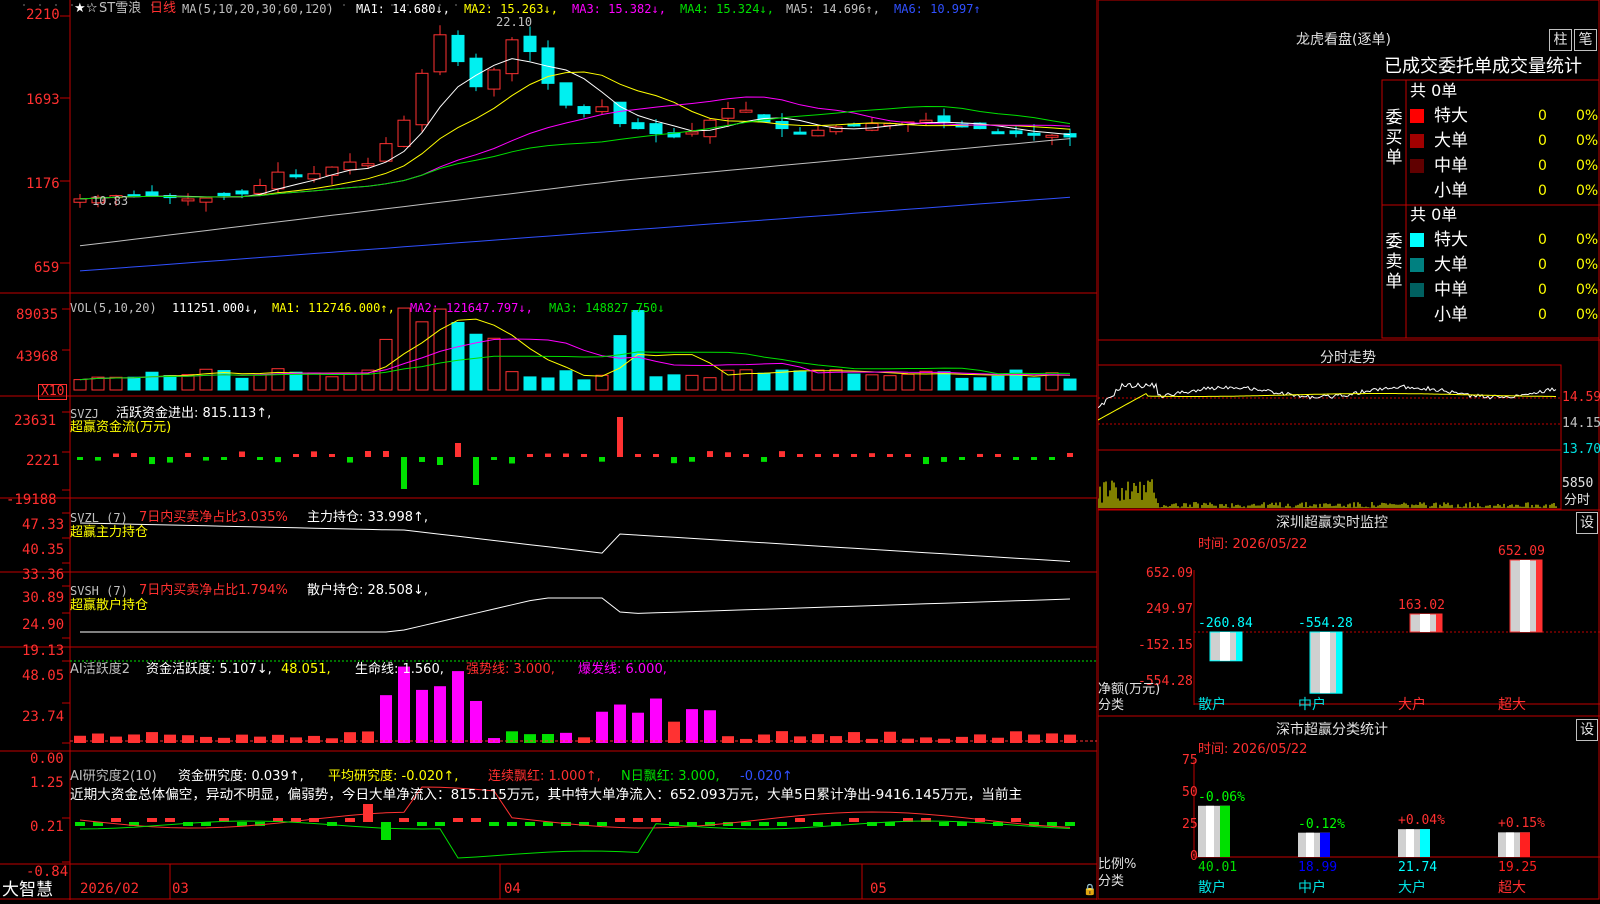 The height and width of the screenshot is (904, 1600). What do you see at coordinates (35, 421) in the screenshot?
I see `svzj-y-tick: 23631` at bounding box center [35, 421].